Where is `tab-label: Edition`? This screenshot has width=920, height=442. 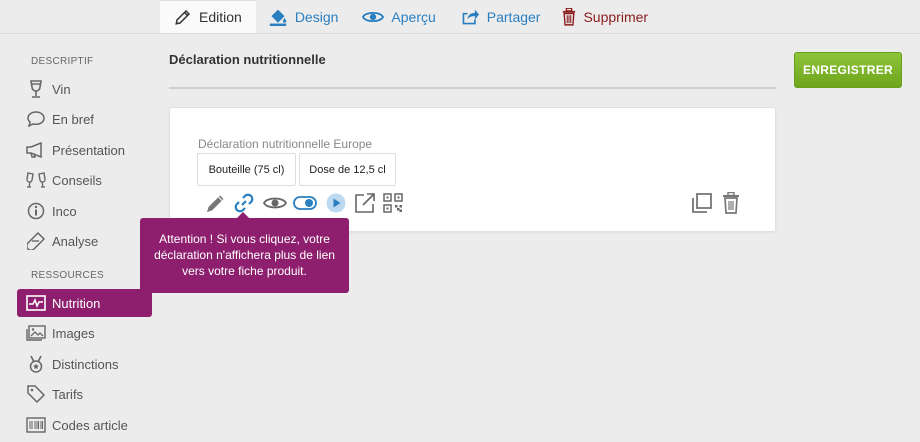
tab-label: Edition is located at coordinates (220, 17).